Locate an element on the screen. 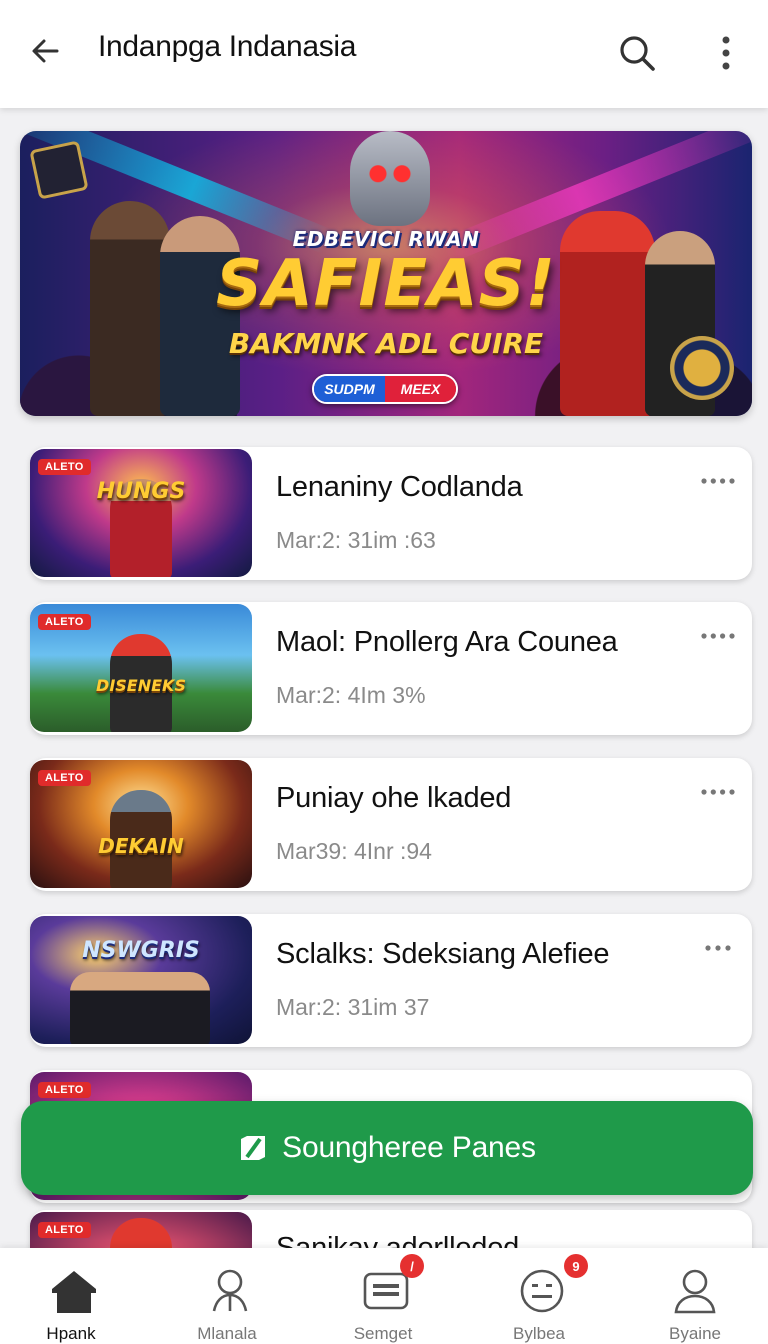 The height and width of the screenshot is (1344, 768). item-meta: Mar:2: 31im :63 is located at coordinates (356, 540).